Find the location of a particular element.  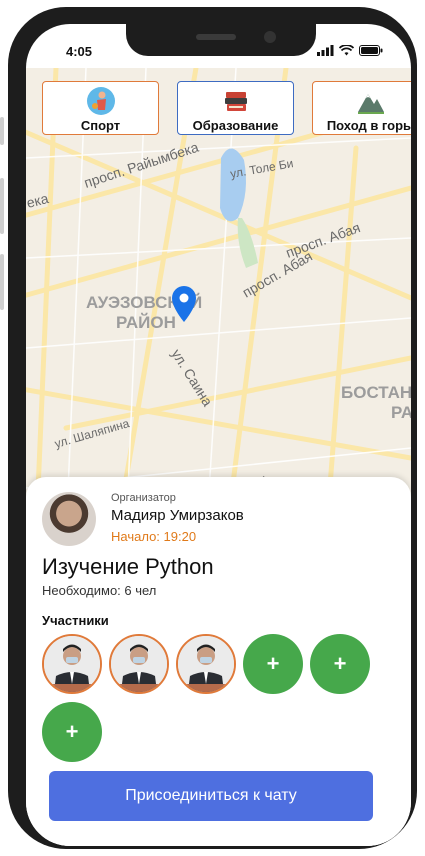

category-sport-label: Спорт is located at coordinates (100, 125).